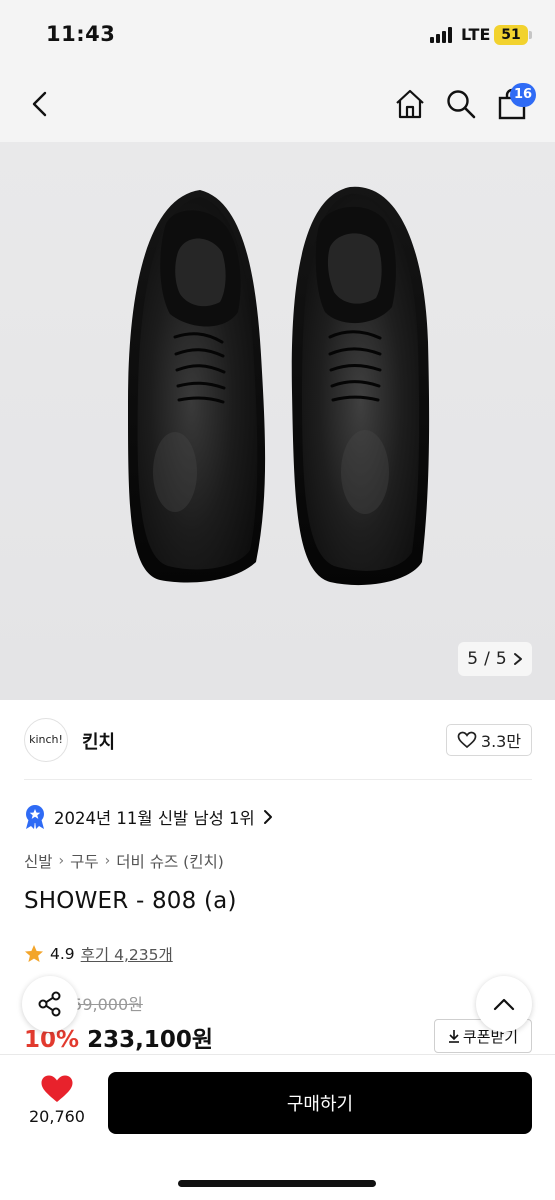  I want to click on brand-logo: kinch!, so click(46, 740).